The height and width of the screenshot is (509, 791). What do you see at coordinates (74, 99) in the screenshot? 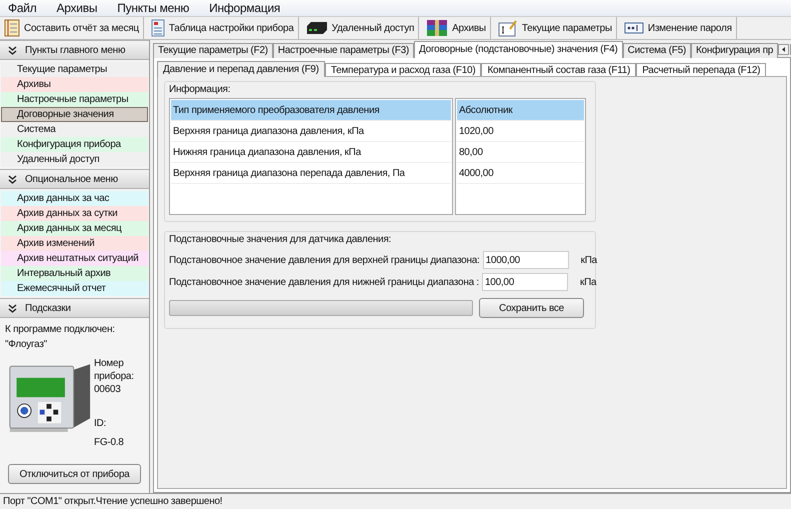
I see `sidebar-item: Настроечные параметры` at bounding box center [74, 99].